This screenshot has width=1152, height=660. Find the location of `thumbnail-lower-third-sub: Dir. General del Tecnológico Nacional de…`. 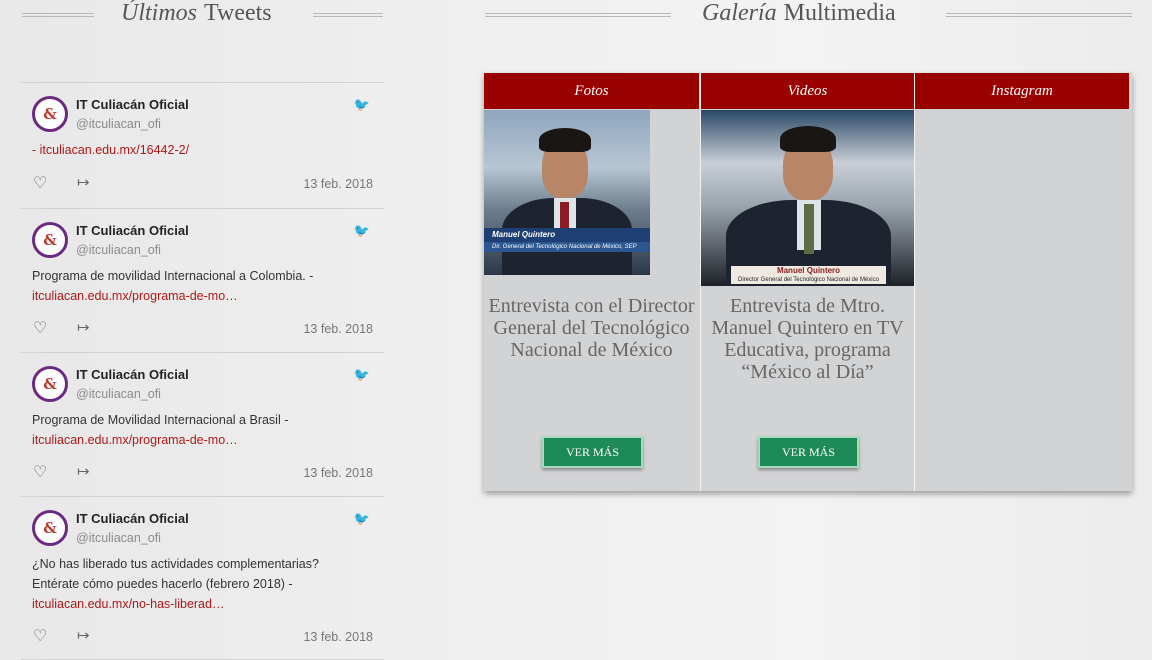

thumbnail-lower-third-sub: Dir. General del Tecnológico Nacional de… is located at coordinates (567, 247).